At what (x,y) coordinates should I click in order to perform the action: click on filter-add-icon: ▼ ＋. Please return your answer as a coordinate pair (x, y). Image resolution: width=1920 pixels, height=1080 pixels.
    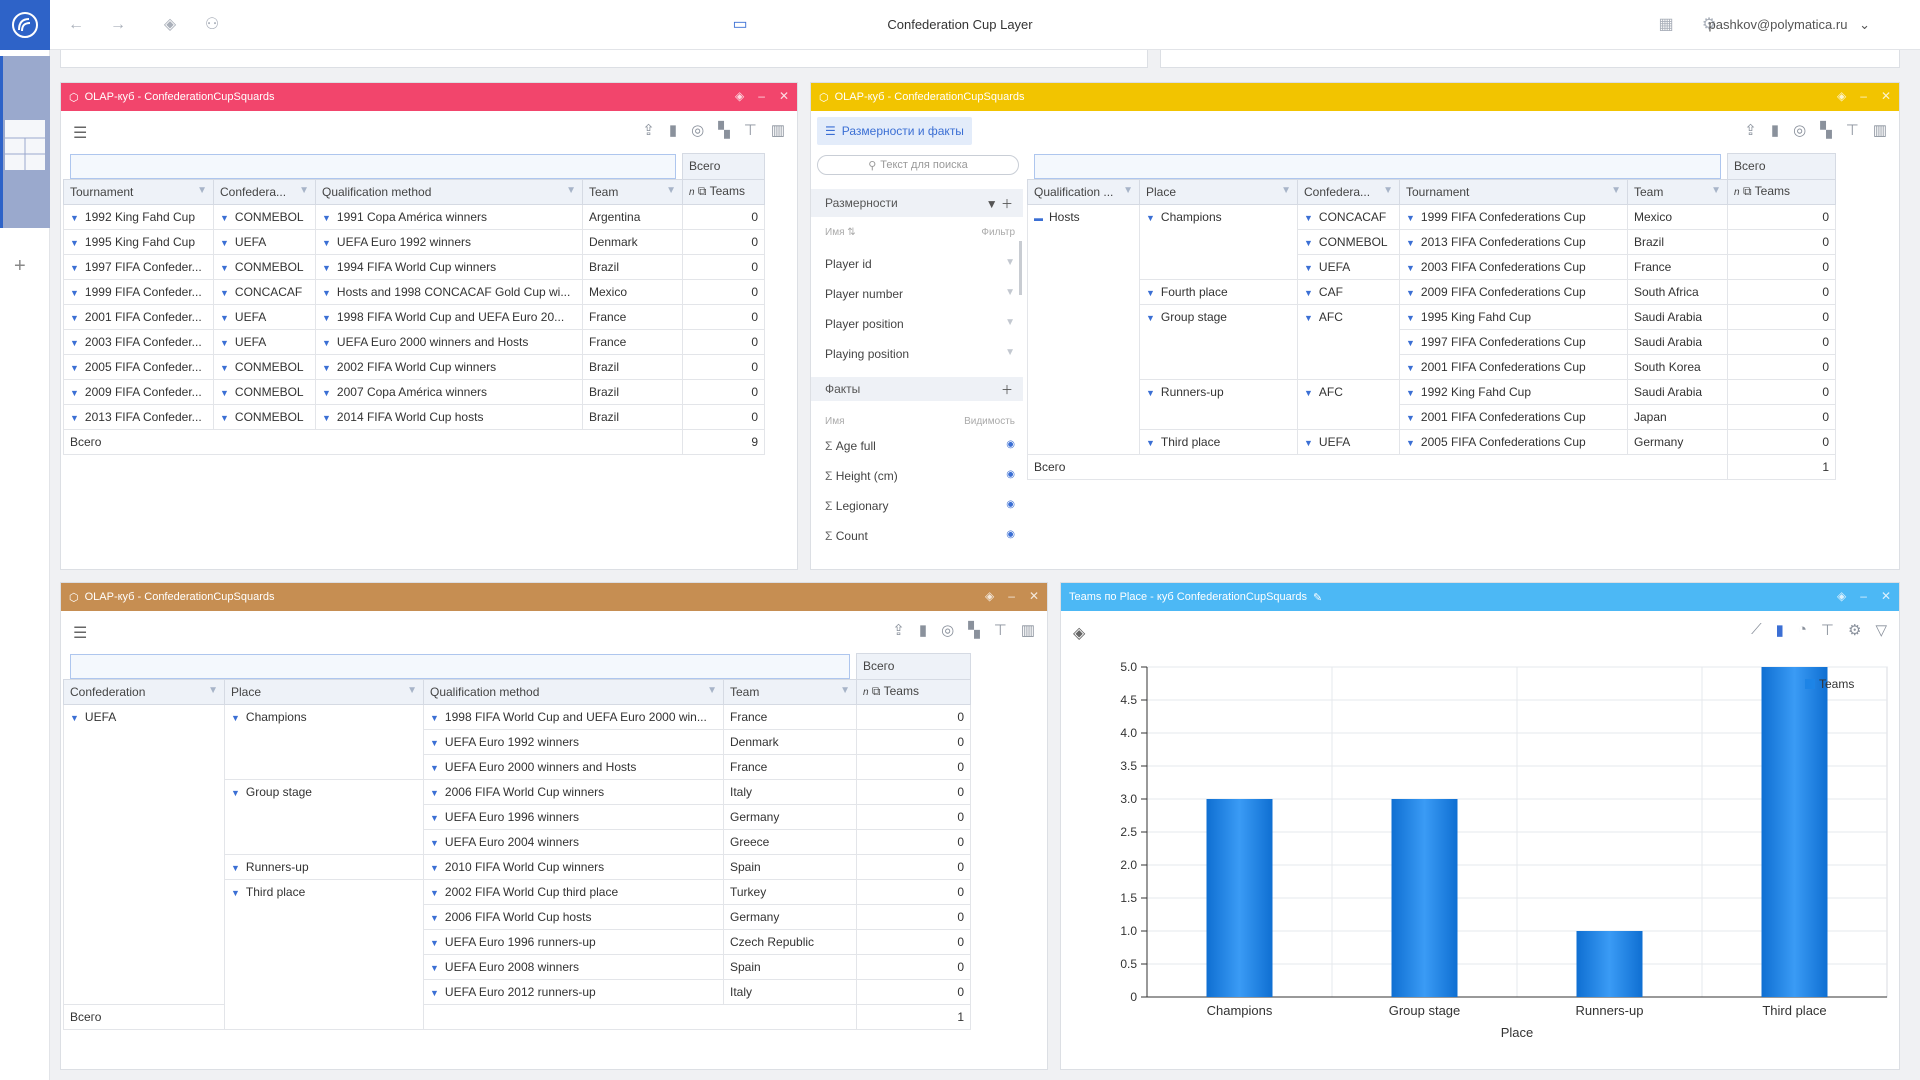
    Looking at the image, I should click on (999, 203).